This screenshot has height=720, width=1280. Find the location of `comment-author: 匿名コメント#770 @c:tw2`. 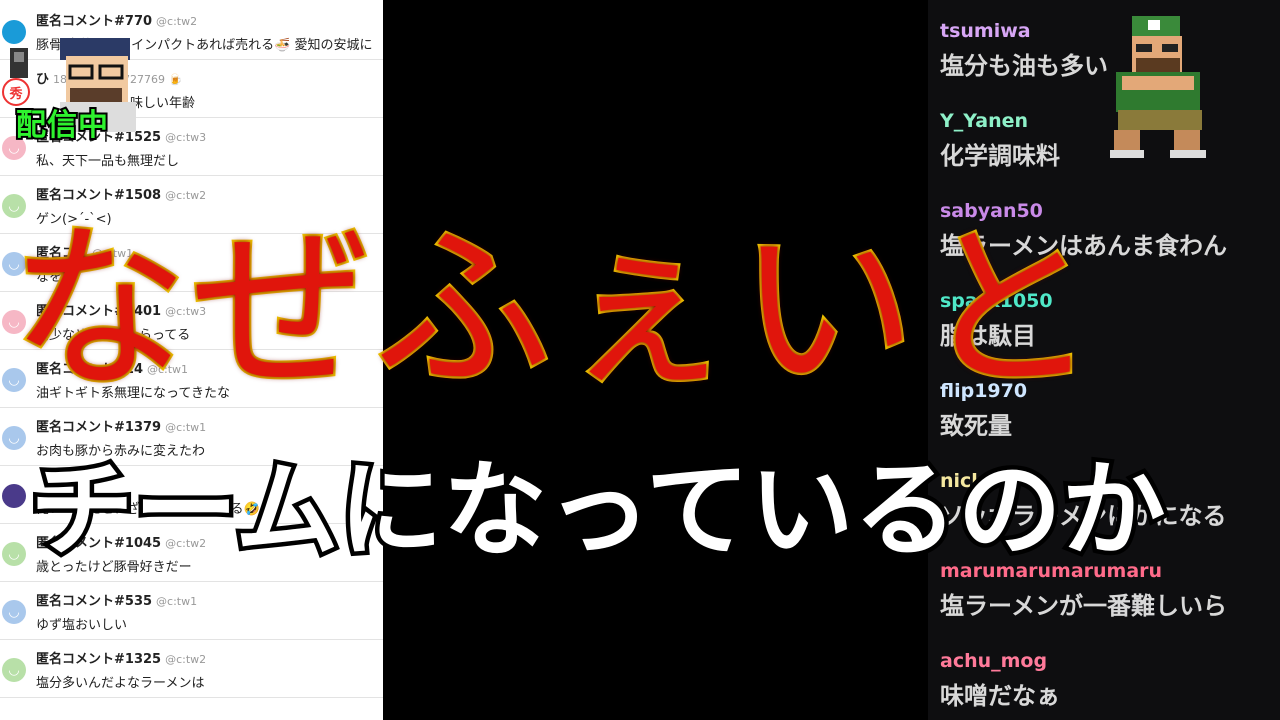

comment-author: 匿名コメント#770 @c:tw2 is located at coordinates (116, 19).